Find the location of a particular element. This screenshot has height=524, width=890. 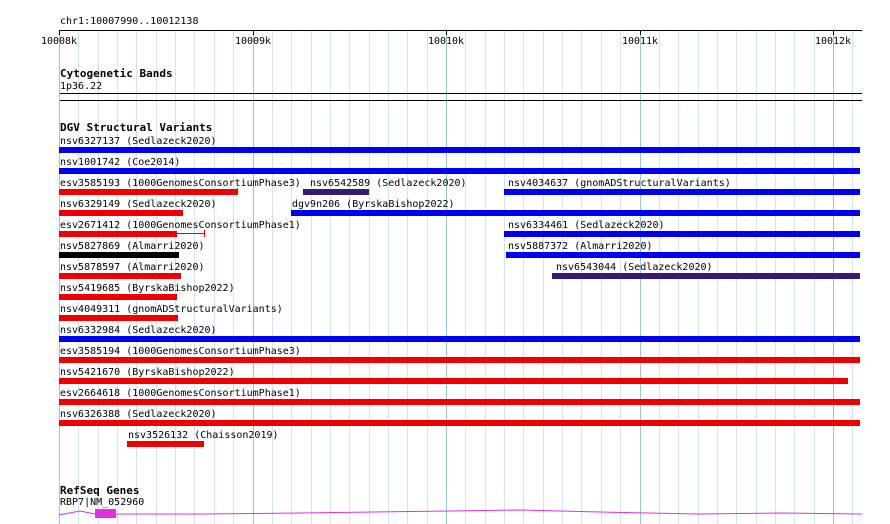

refseq-track-title: RefSeq Genes is located at coordinates (99, 491).